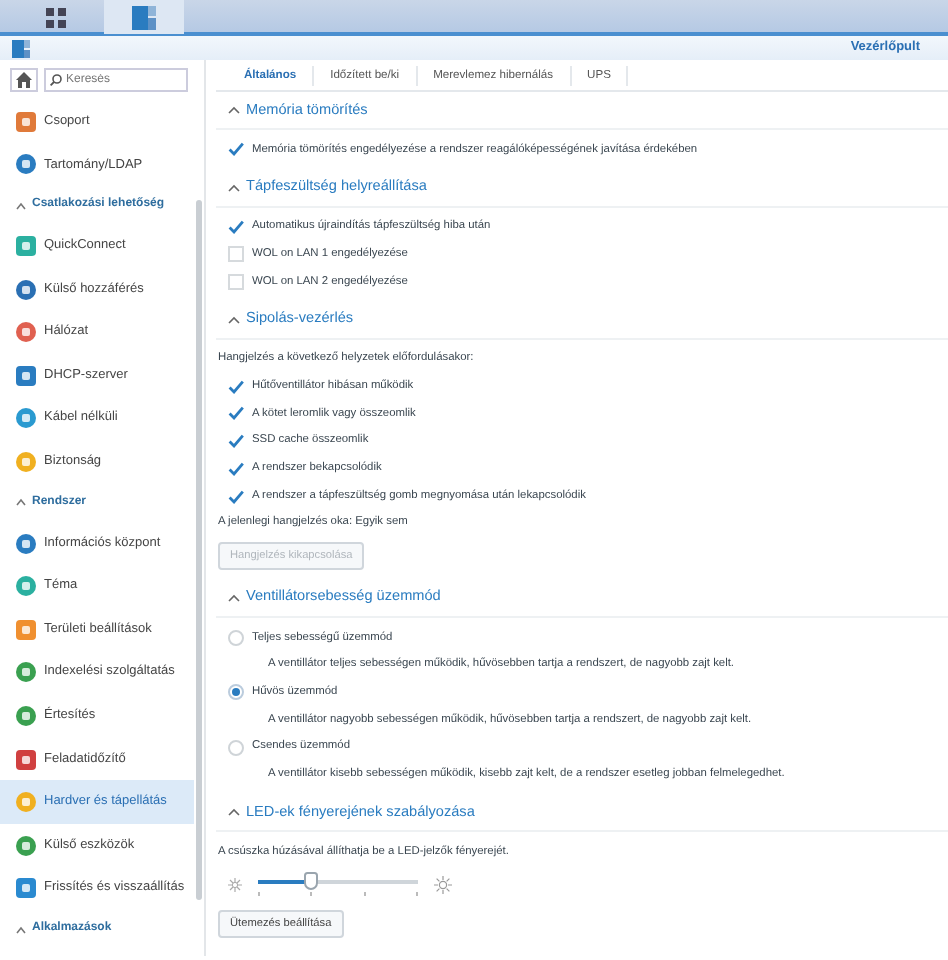  What do you see at coordinates (56, 17) in the screenshot?
I see `grid-icon` at bounding box center [56, 17].